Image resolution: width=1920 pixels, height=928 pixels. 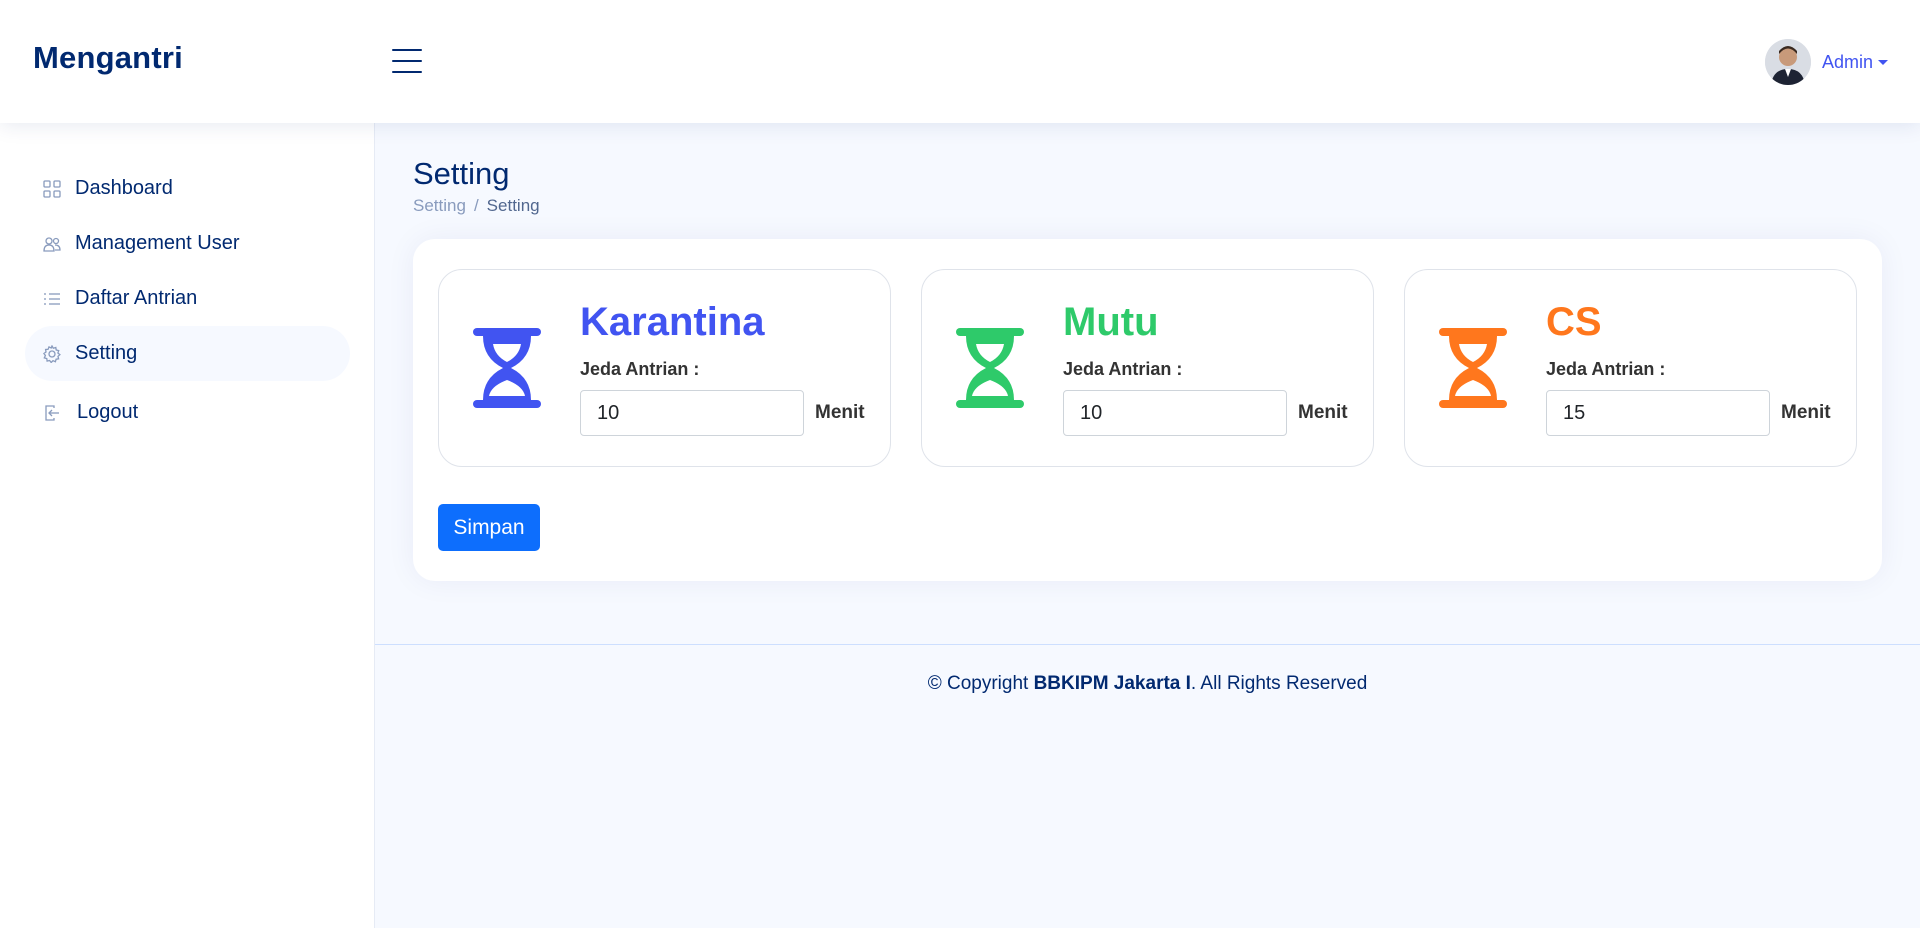 What do you see at coordinates (407, 61) in the screenshot?
I see `menu-toggle-icon` at bounding box center [407, 61].